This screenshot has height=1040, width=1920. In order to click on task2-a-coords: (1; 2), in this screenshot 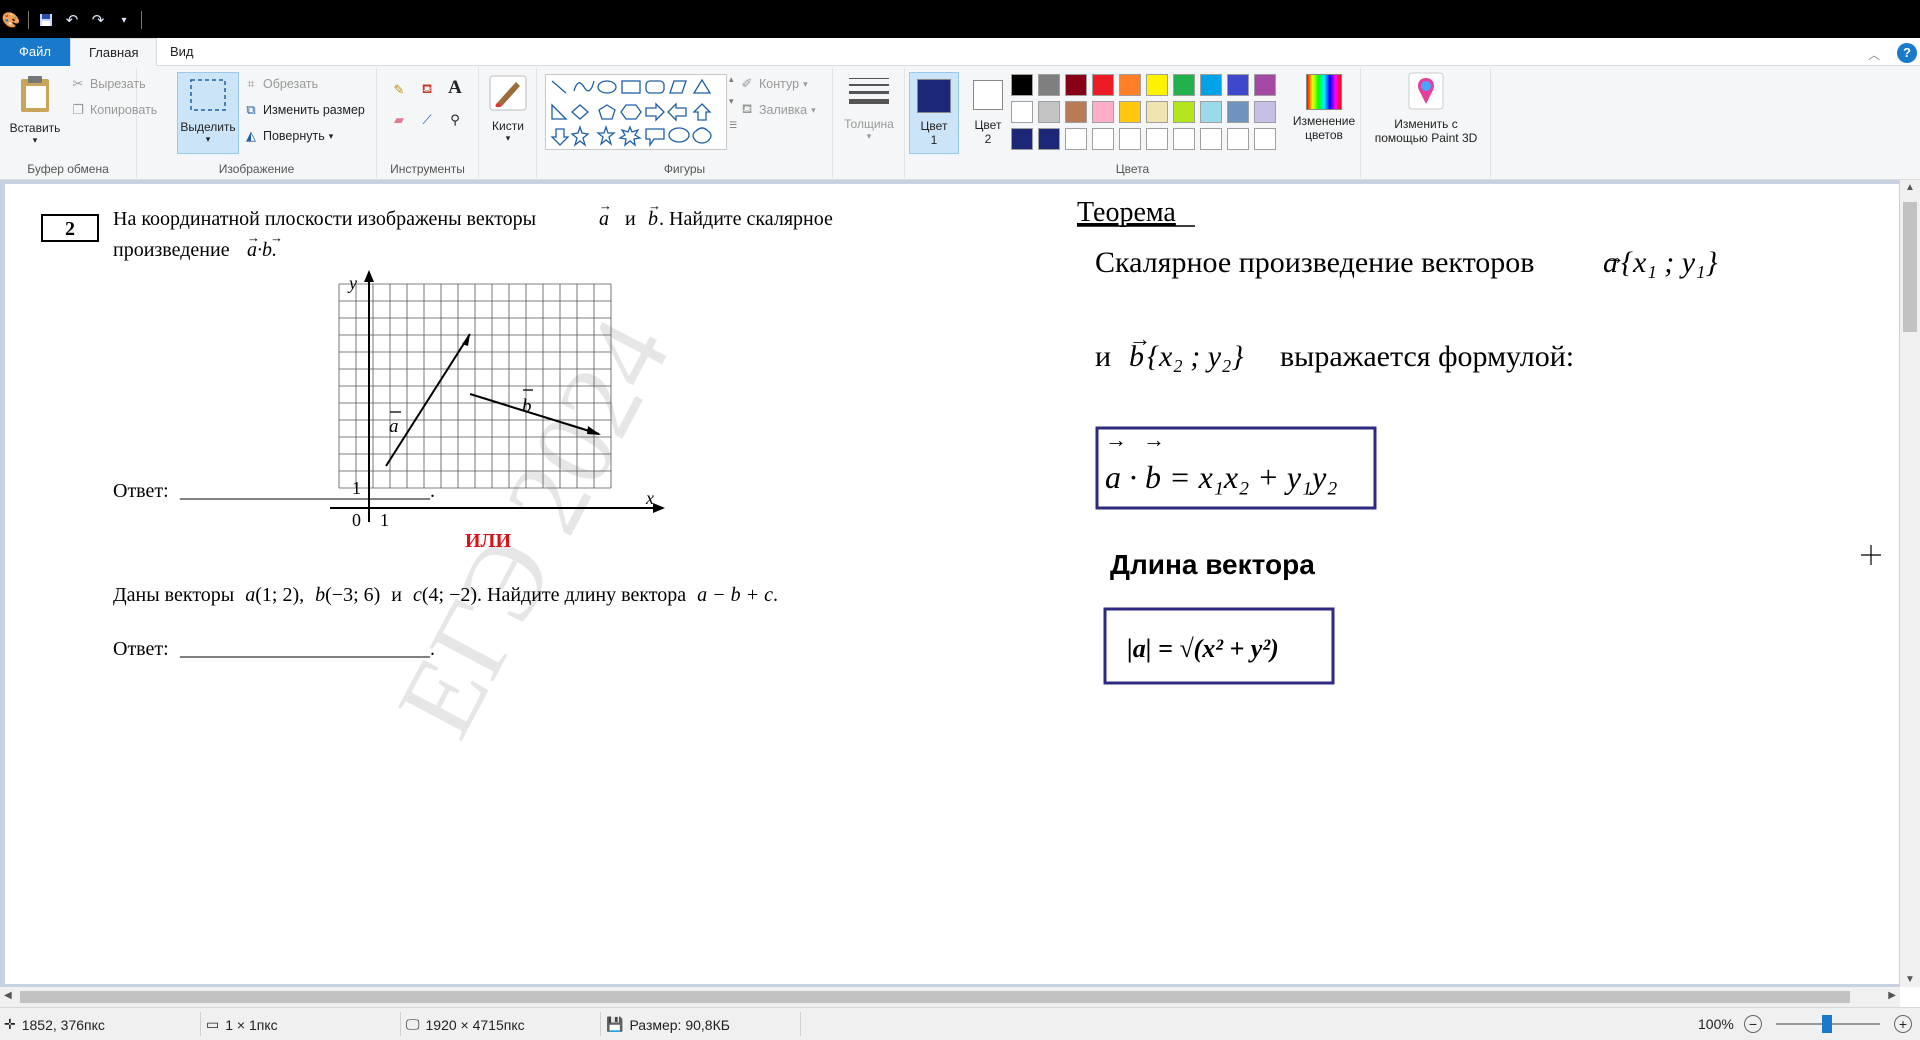, I will do `click(279, 595)`.